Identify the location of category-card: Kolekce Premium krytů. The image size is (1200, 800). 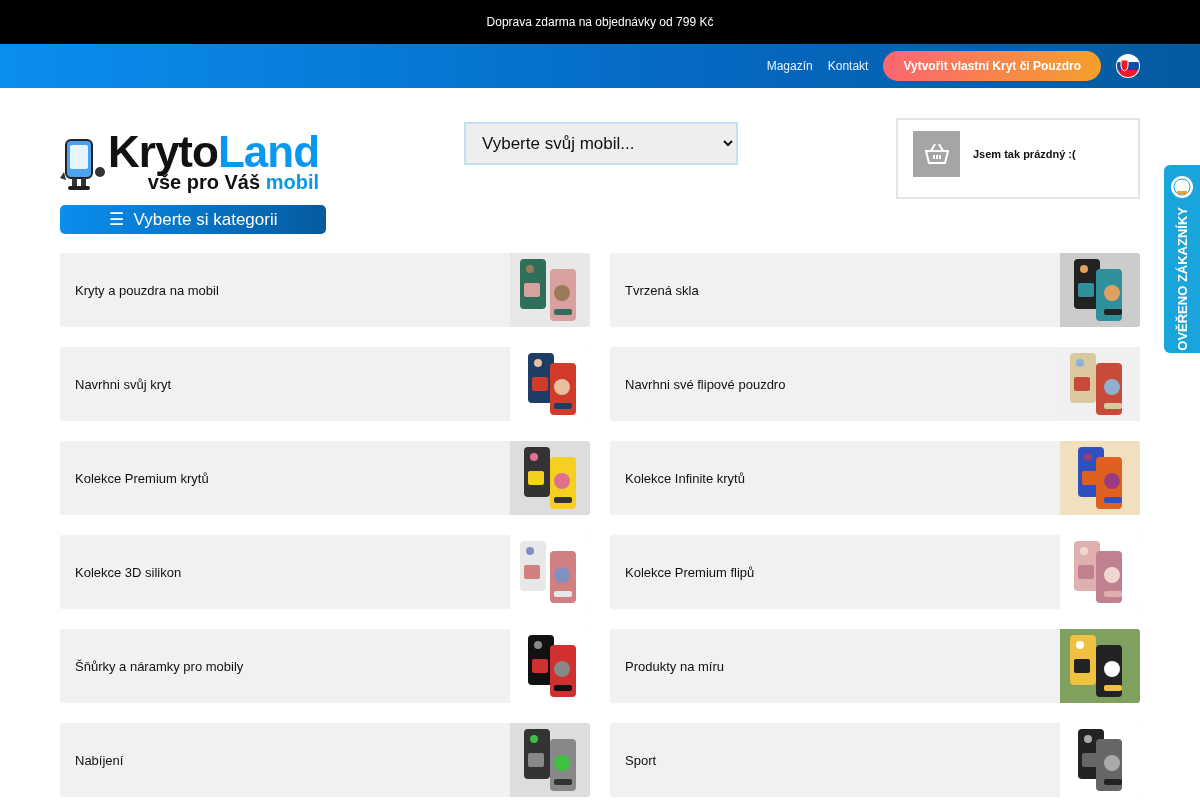
(325, 478).